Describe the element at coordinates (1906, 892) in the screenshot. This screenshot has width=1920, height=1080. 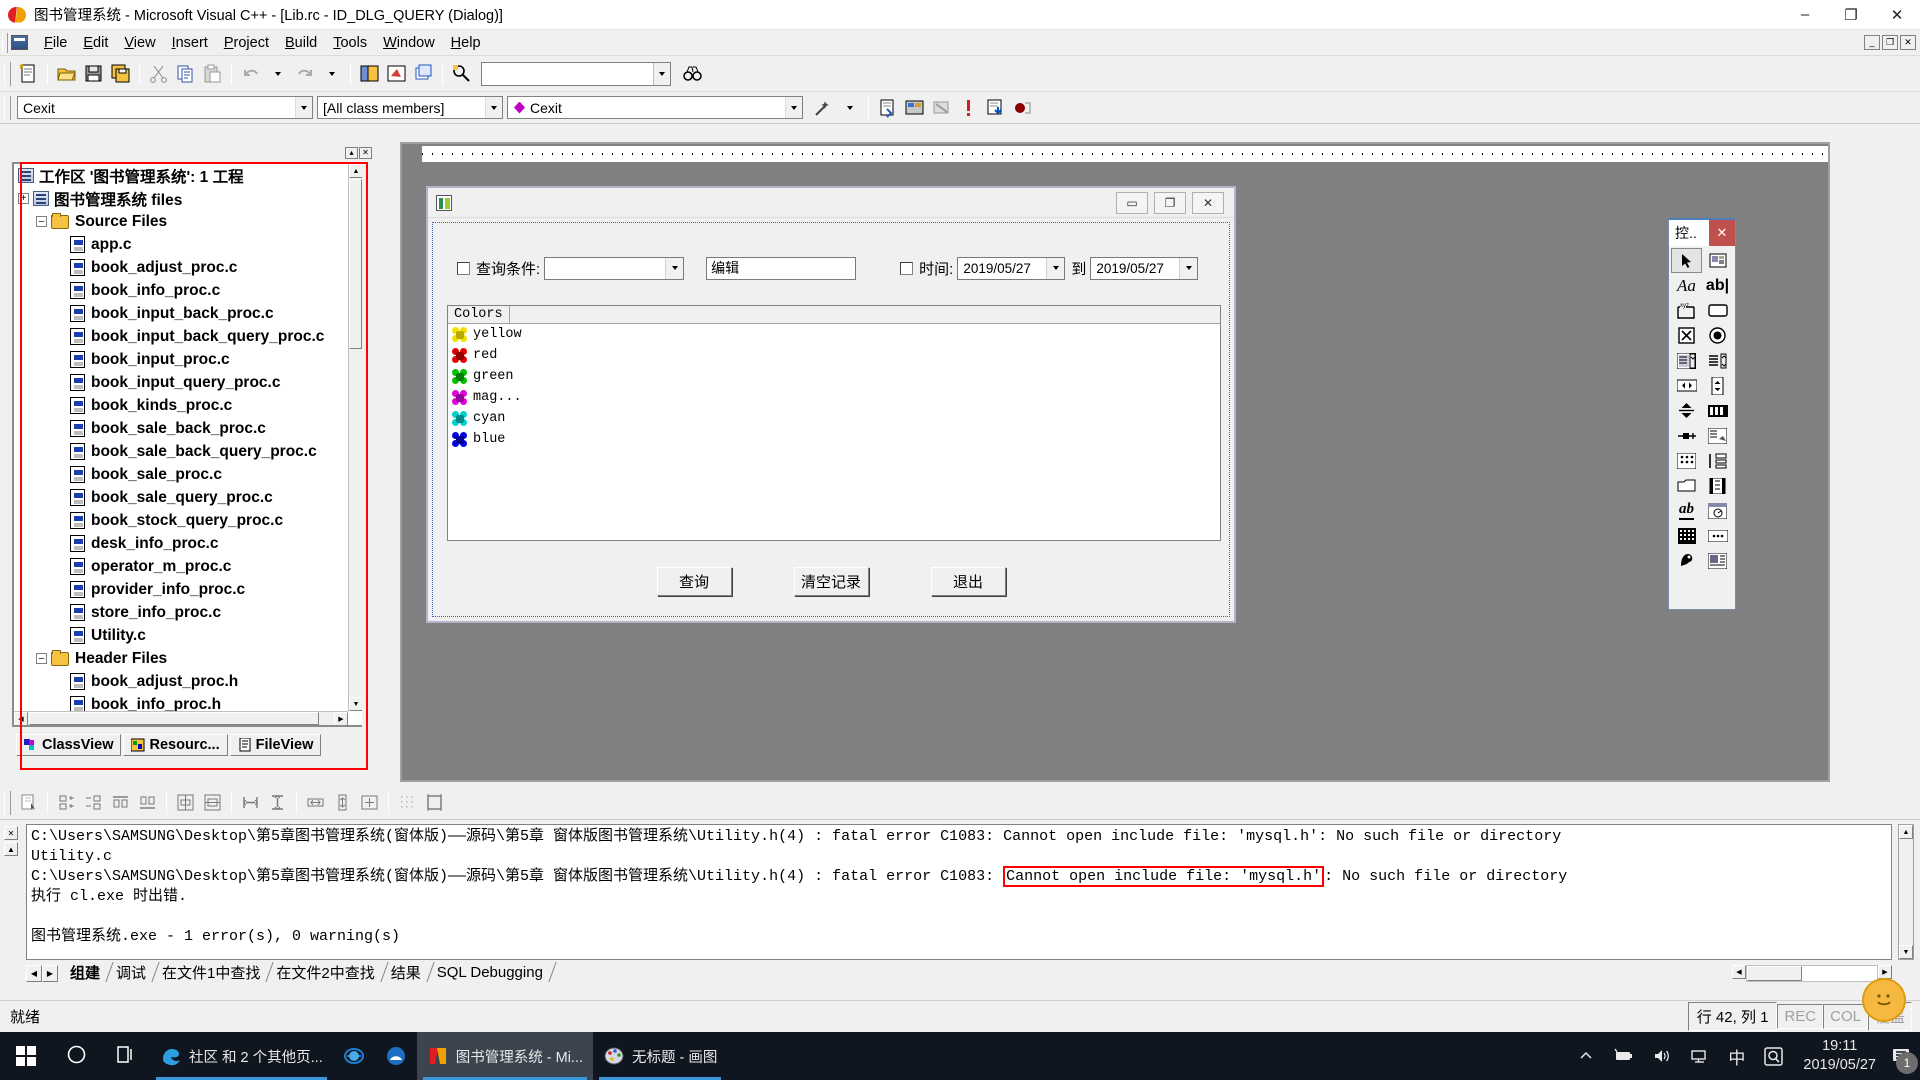
I see `output-vertical-scrollbar: ▲ ▼` at that location.